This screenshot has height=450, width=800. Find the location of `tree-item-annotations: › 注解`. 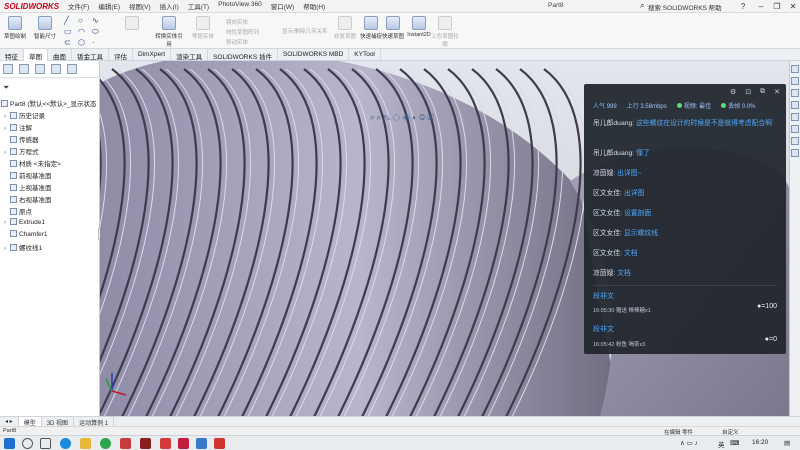

tree-item-annotations: › 注解 is located at coordinates (18, 127).